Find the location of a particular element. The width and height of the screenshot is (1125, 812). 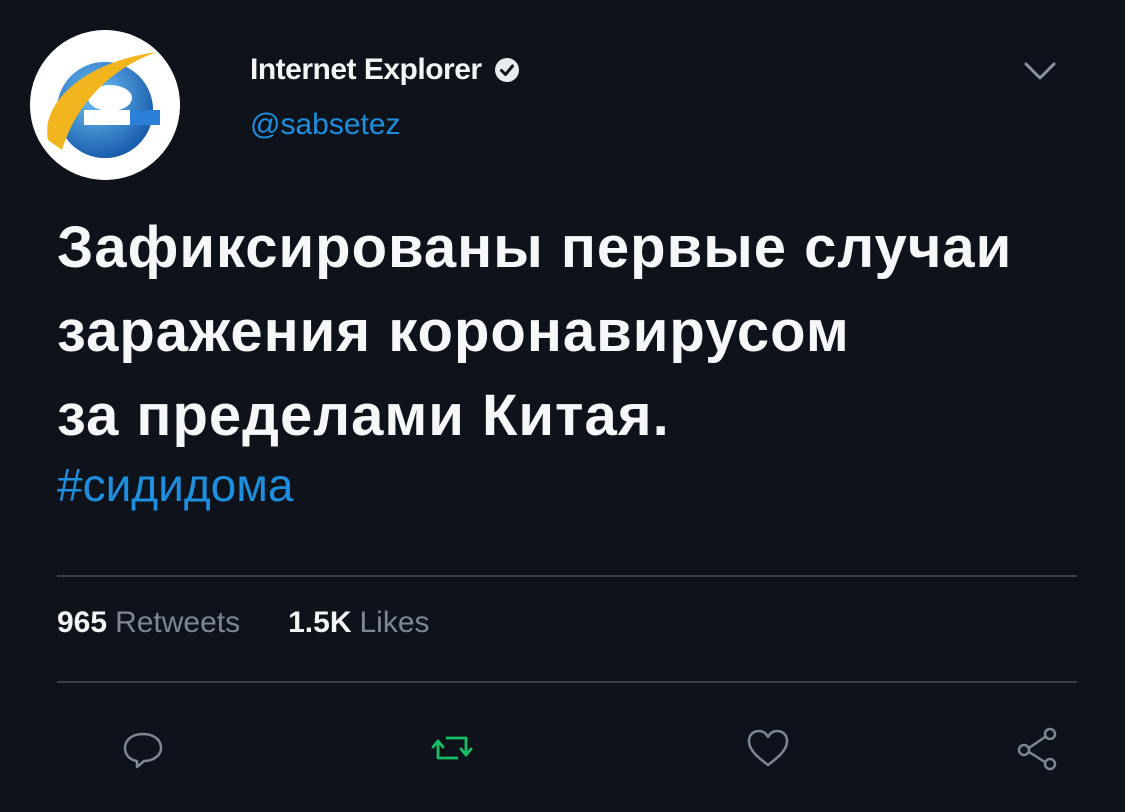

hashtag-link: #сидидома is located at coordinates (175, 485).